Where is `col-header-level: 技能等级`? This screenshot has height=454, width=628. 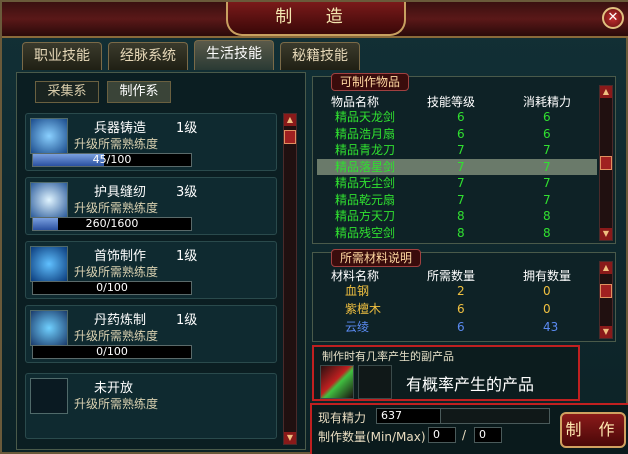
col-header-level: 技能等级 is located at coordinates (451, 102).